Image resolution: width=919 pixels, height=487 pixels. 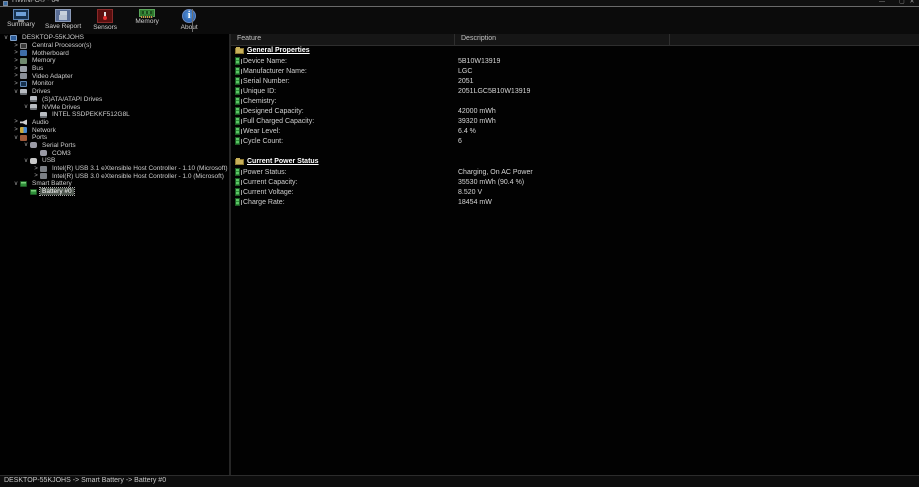 I want to click on tree-item-monitor: > Monitor, so click(x=114, y=84).